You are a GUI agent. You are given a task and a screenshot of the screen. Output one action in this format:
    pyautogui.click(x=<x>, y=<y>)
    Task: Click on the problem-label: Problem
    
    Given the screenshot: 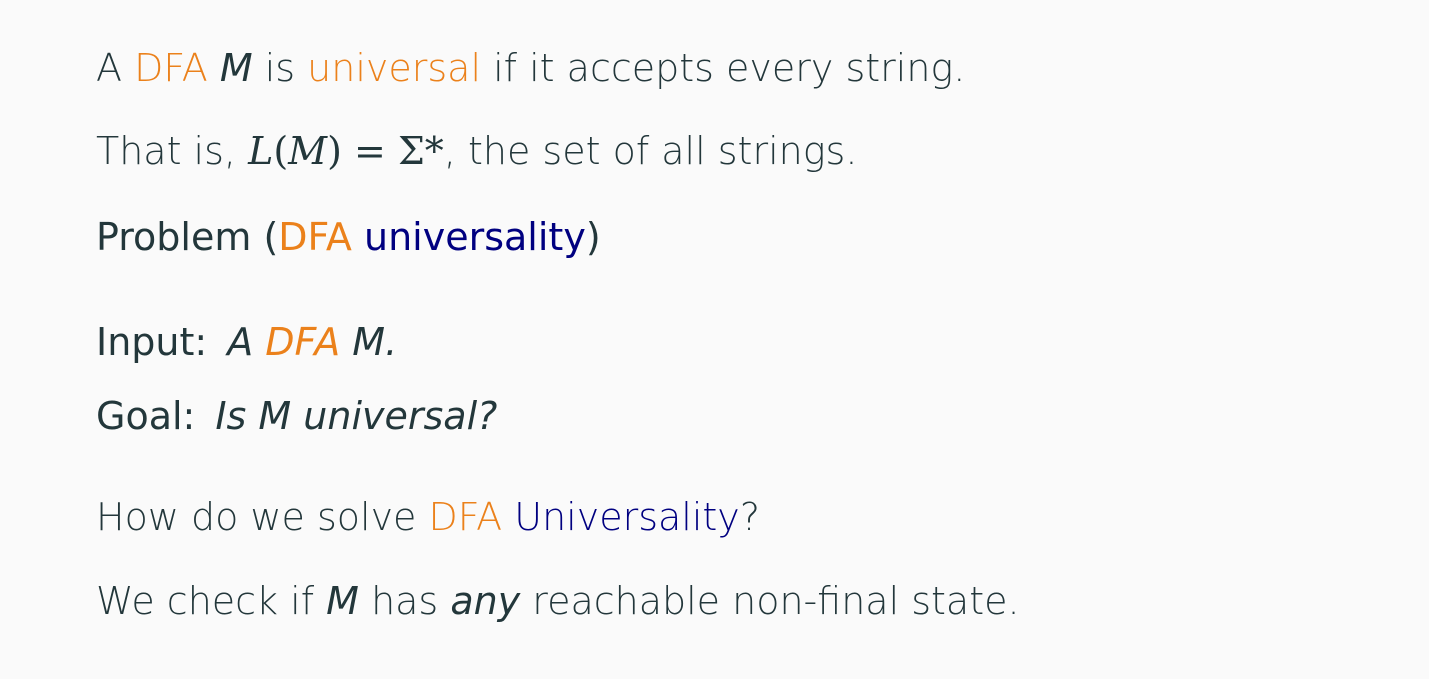 What is the action you would take?
    pyautogui.click(x=174, y=237)
    